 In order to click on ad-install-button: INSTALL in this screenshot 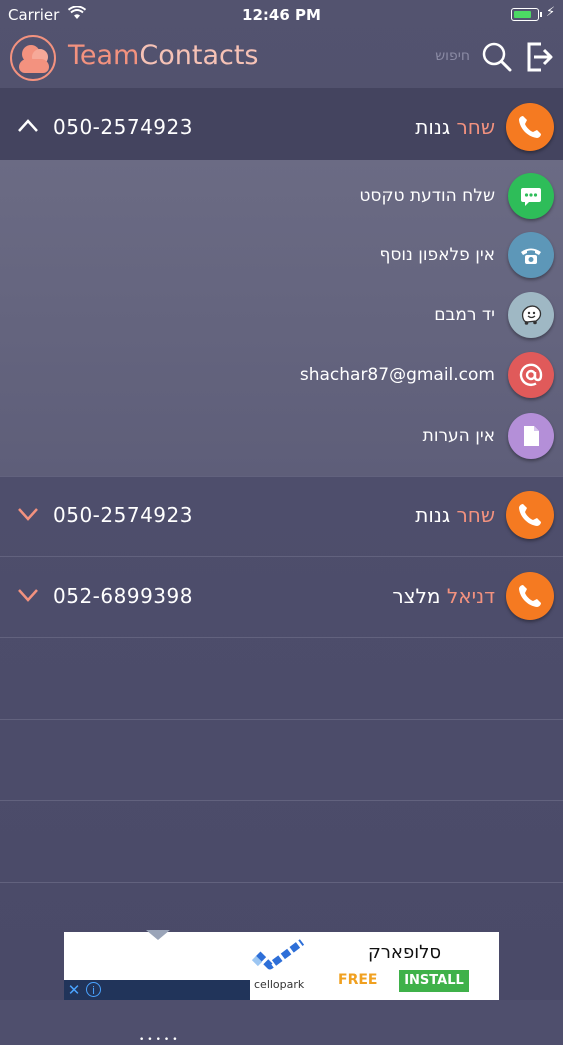, I will do `click(434, 981)`.